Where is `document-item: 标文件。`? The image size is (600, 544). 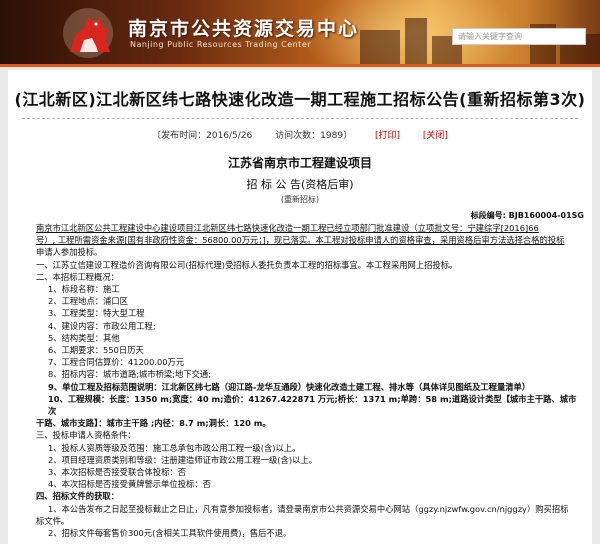
document-item: 标文件。 is located at coordinates (53, 520).